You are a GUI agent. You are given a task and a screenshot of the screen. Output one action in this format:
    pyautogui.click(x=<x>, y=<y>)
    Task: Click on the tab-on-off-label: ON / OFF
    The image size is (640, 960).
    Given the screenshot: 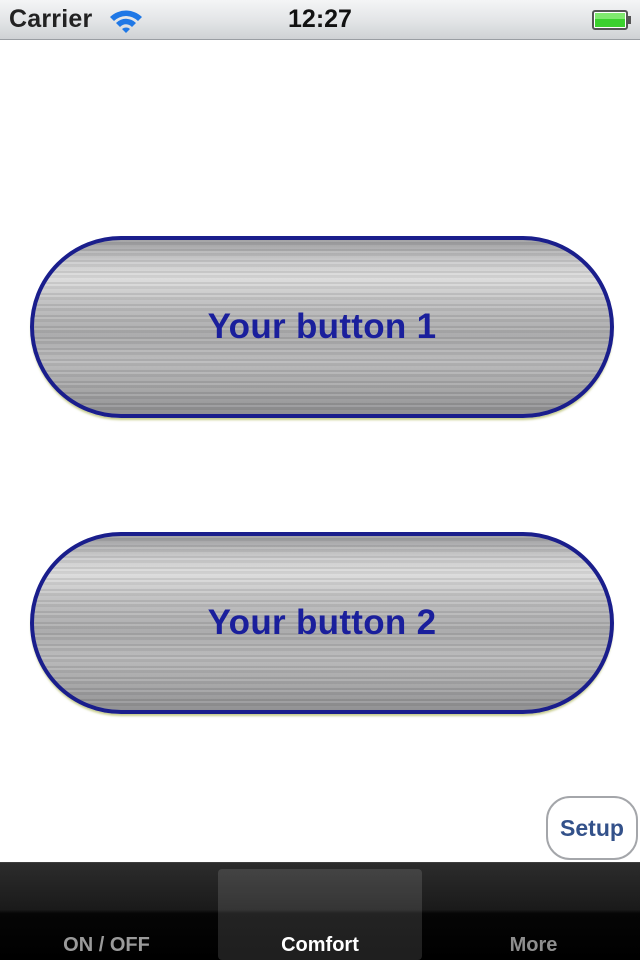 What is the action you would take?
    pyautogui.click(x=106, y=945)
    